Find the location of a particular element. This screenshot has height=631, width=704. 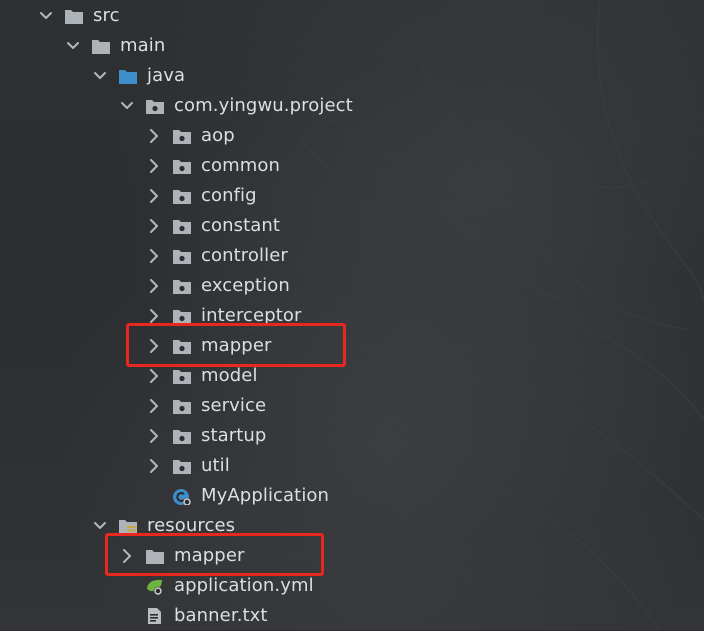

tree-item-label: exception is located at coordinates (245, 285).